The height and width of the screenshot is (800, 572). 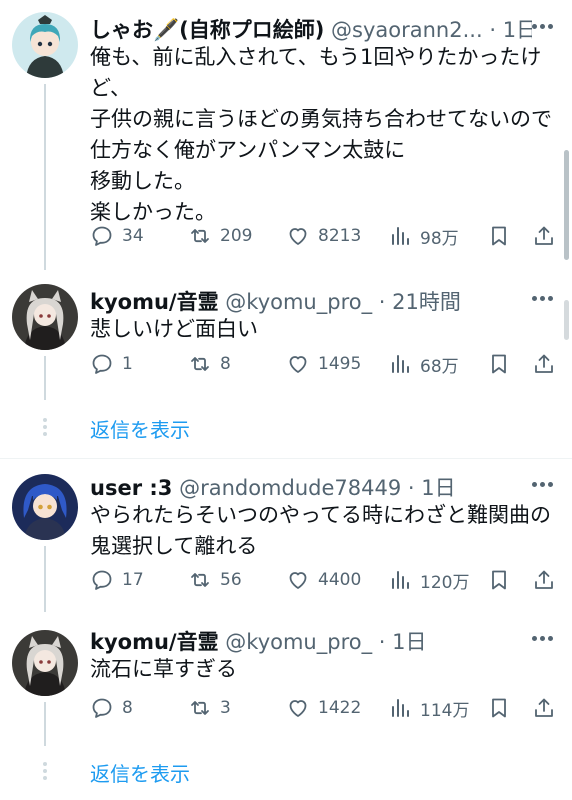 What do you see at coordinates (298, 708) in the screenshot?
I see `like-icon` at bounding box center [298, 708].